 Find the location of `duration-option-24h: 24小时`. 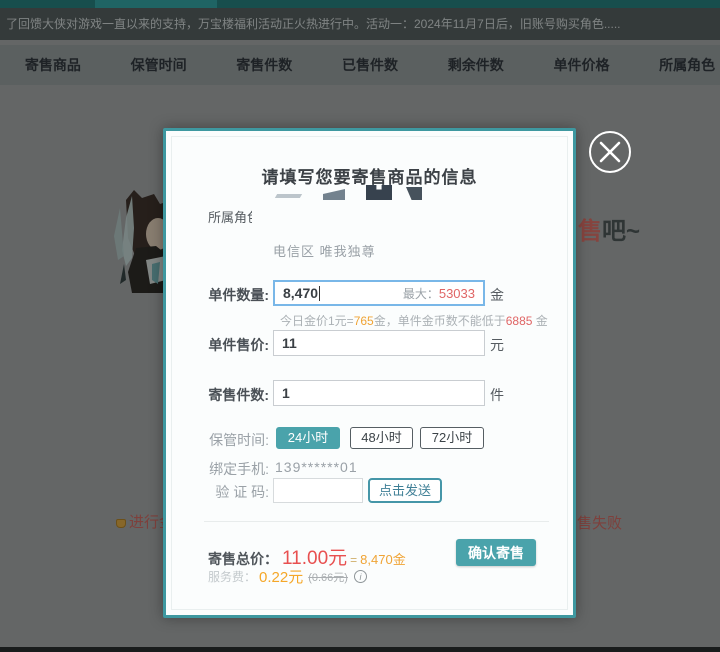

duration-option-24h: 24小时 is located at coordinates (308, 438).